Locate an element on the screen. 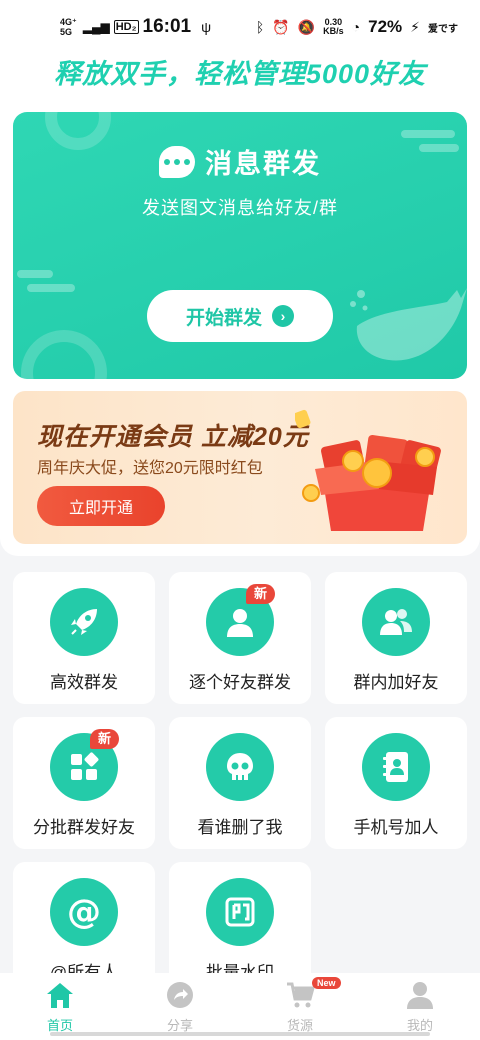 The height and width of the screenshot is (1040, 480). home-indicator is located at coordinates (240, 1034).